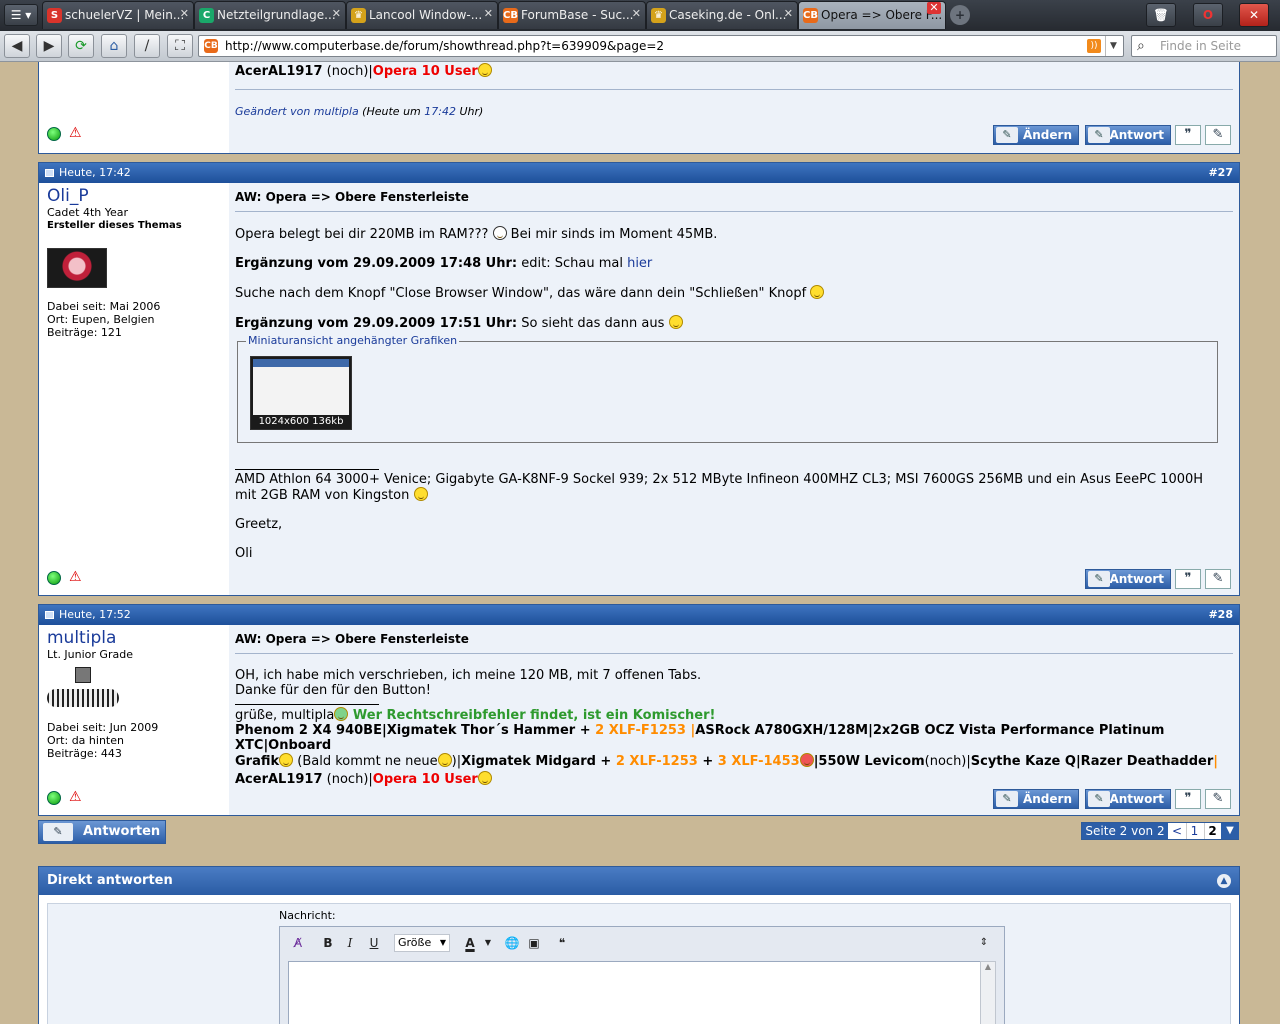 The image size is (1280, 1024). What do you see at coordinates (134, 638) in the screenshot?
I see `username: multipla` at bounding box center [134, 638].